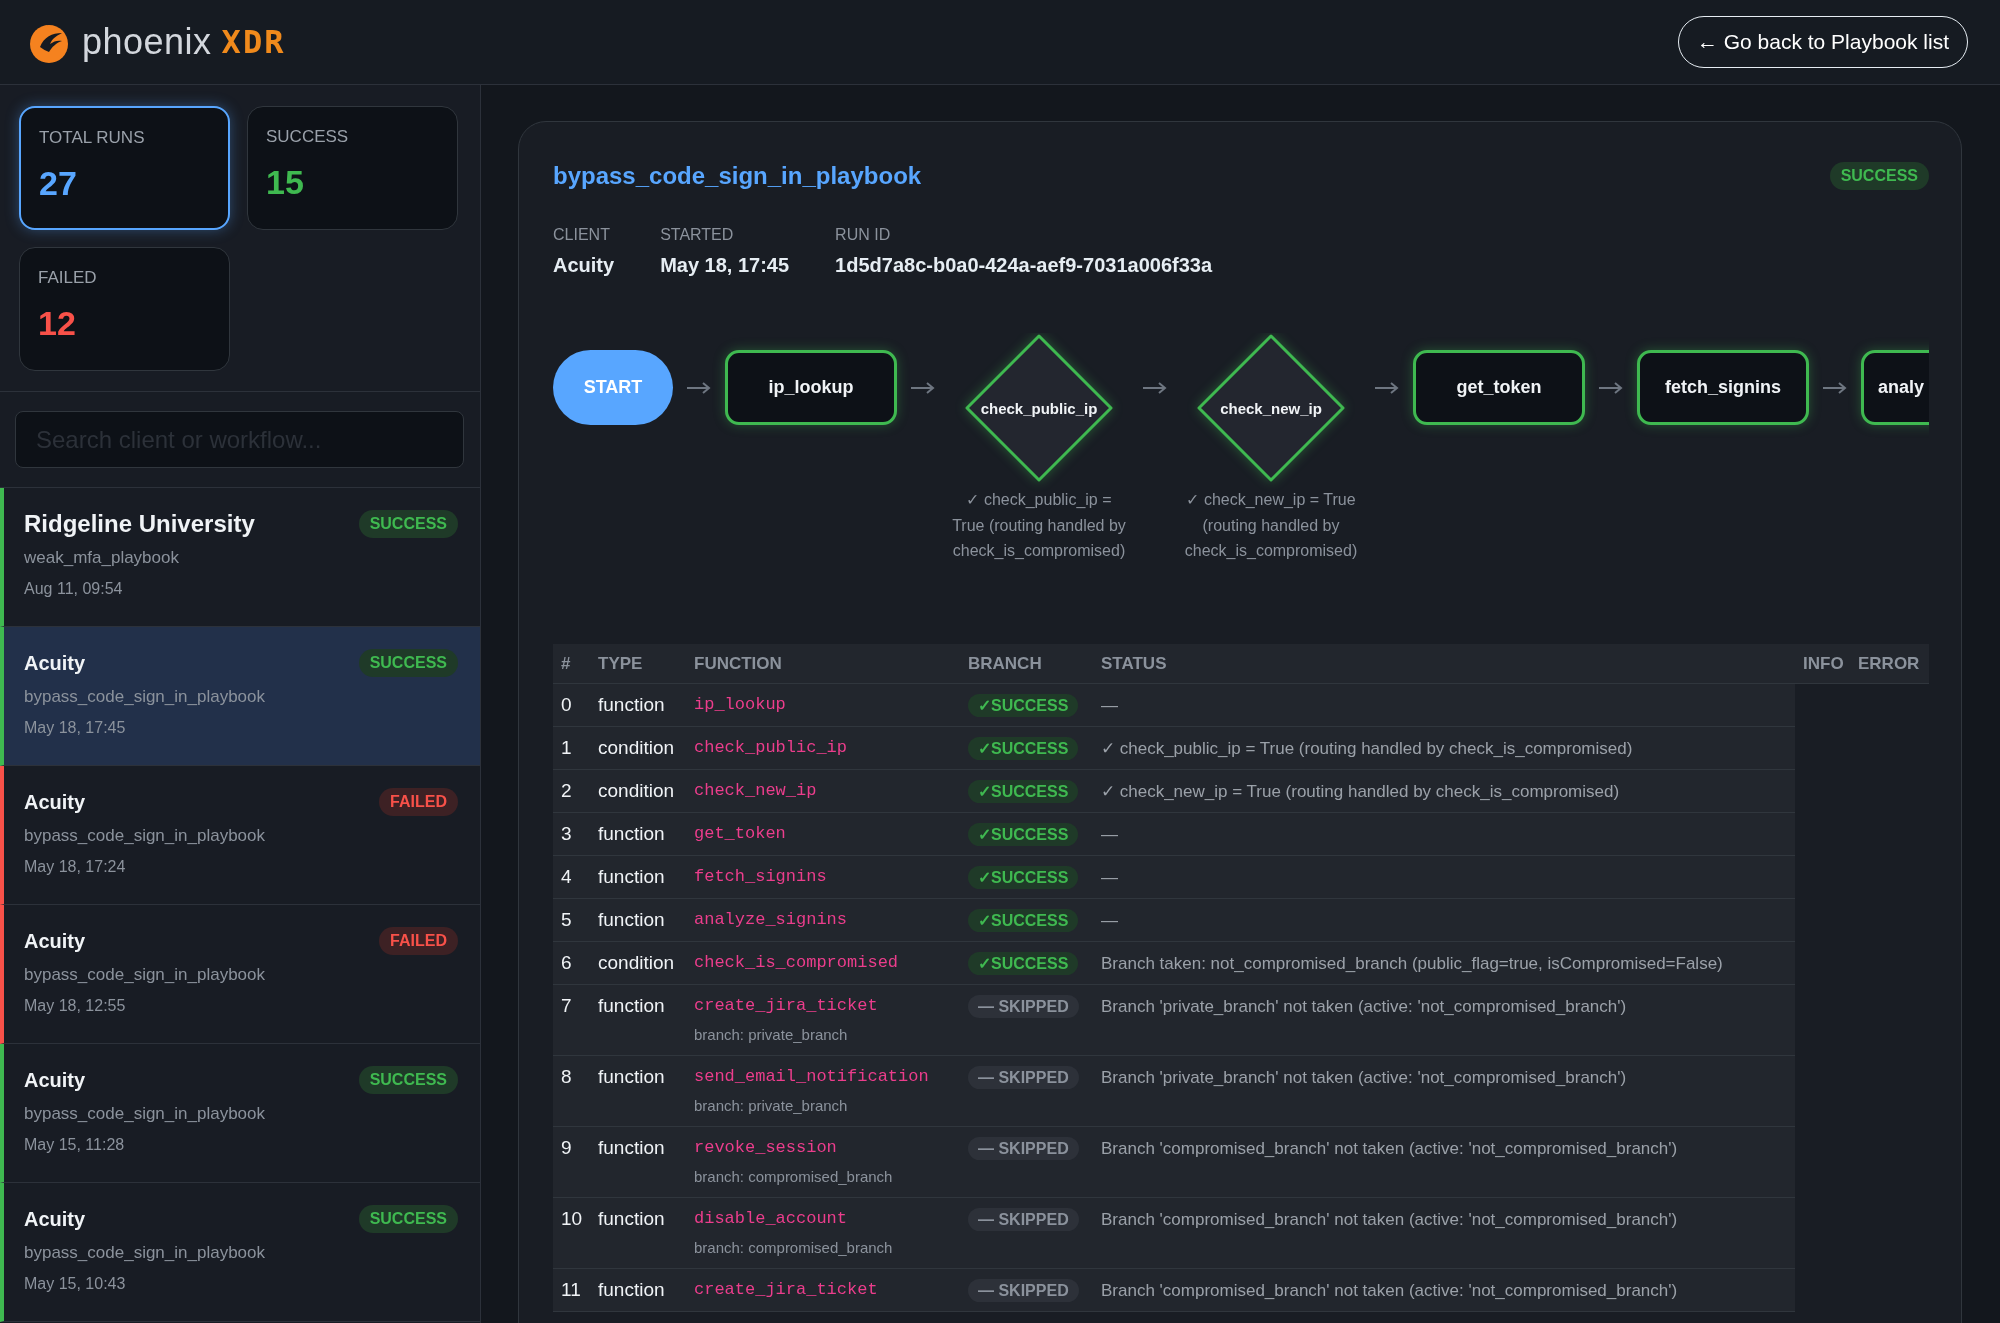  What do you see at coordinates (812, 1077) in the screenshot?
I see `function-name: send_email_notification` at bounding box center [812, 1077].